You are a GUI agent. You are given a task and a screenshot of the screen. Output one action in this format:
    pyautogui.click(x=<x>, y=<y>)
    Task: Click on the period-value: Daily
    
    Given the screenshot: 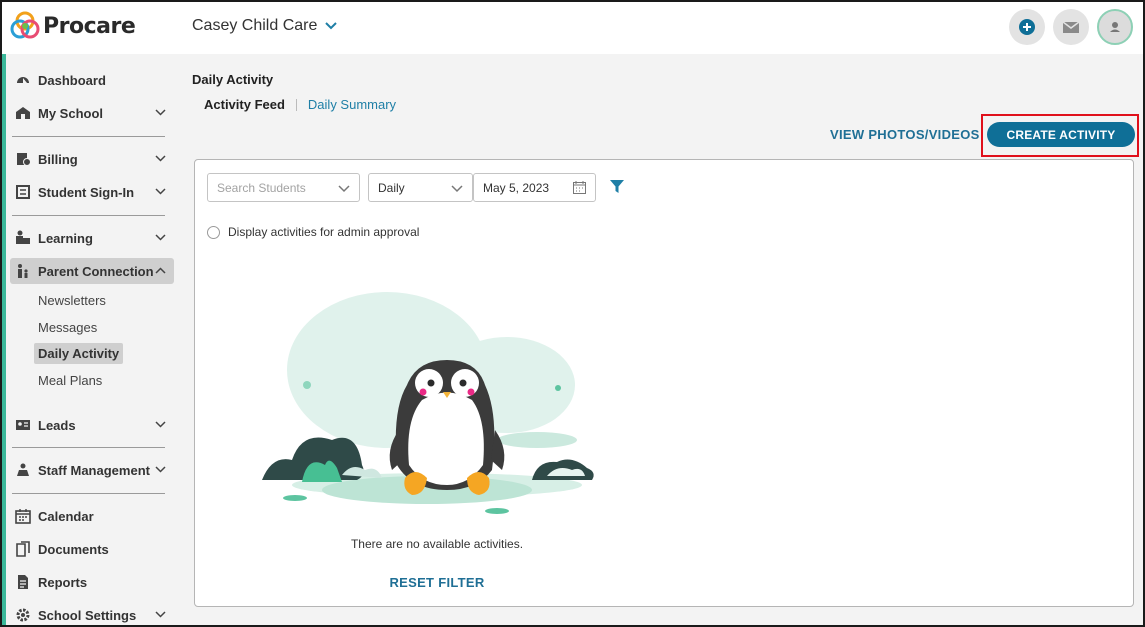 What is the action you would take?
    pyautogui.click(x=391, y=187)
    